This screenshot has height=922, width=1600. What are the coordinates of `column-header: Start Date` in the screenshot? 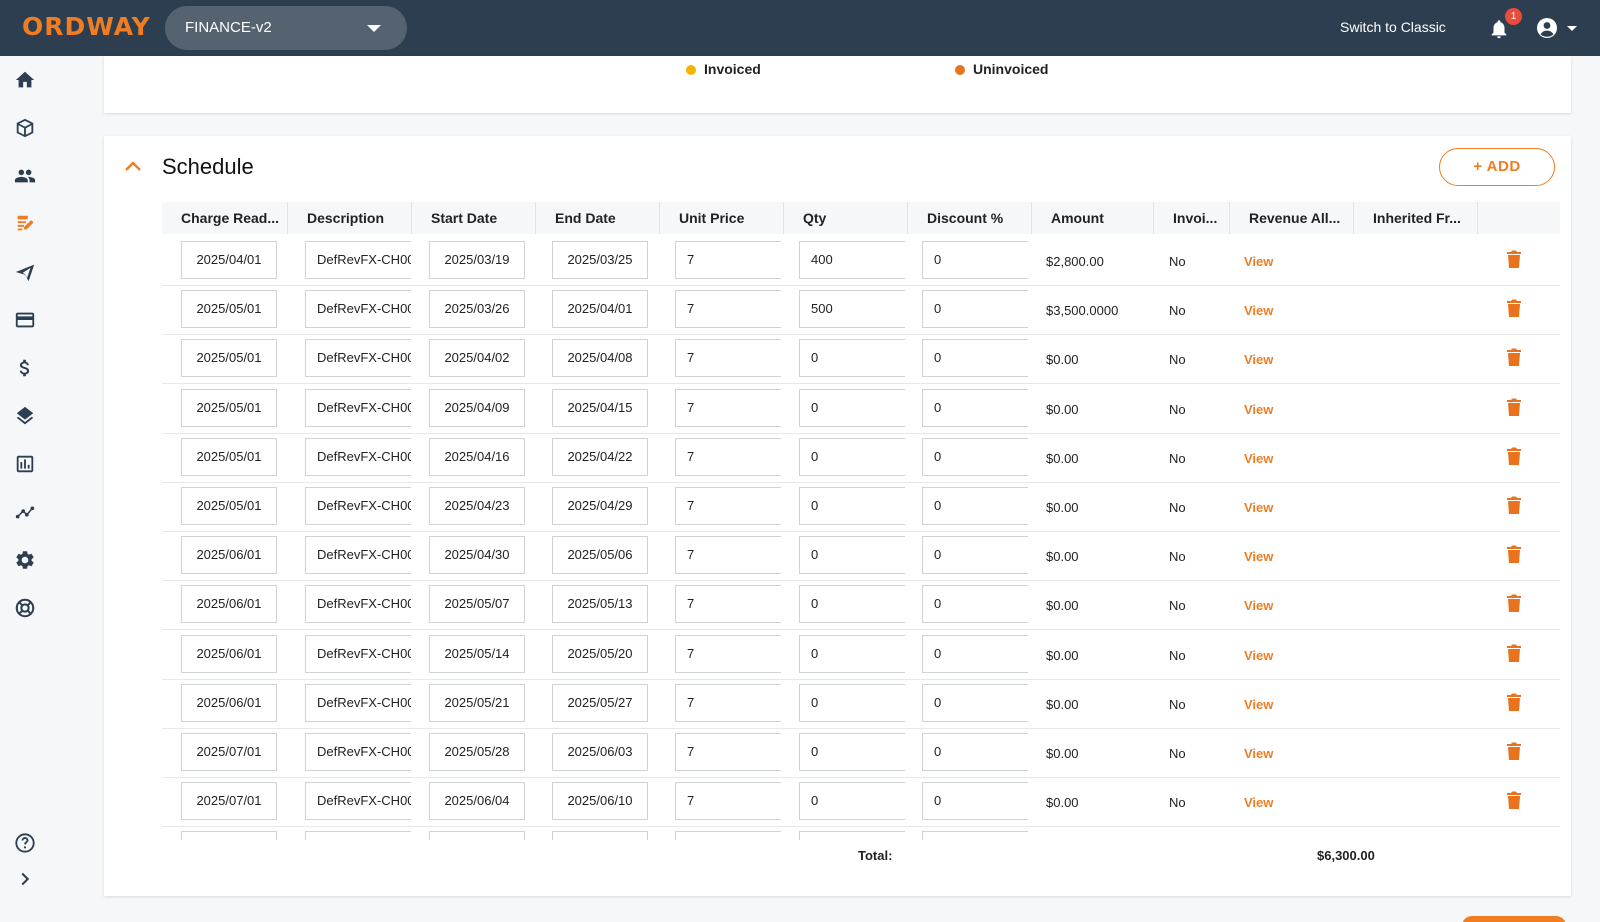 It's located at (474, 218).